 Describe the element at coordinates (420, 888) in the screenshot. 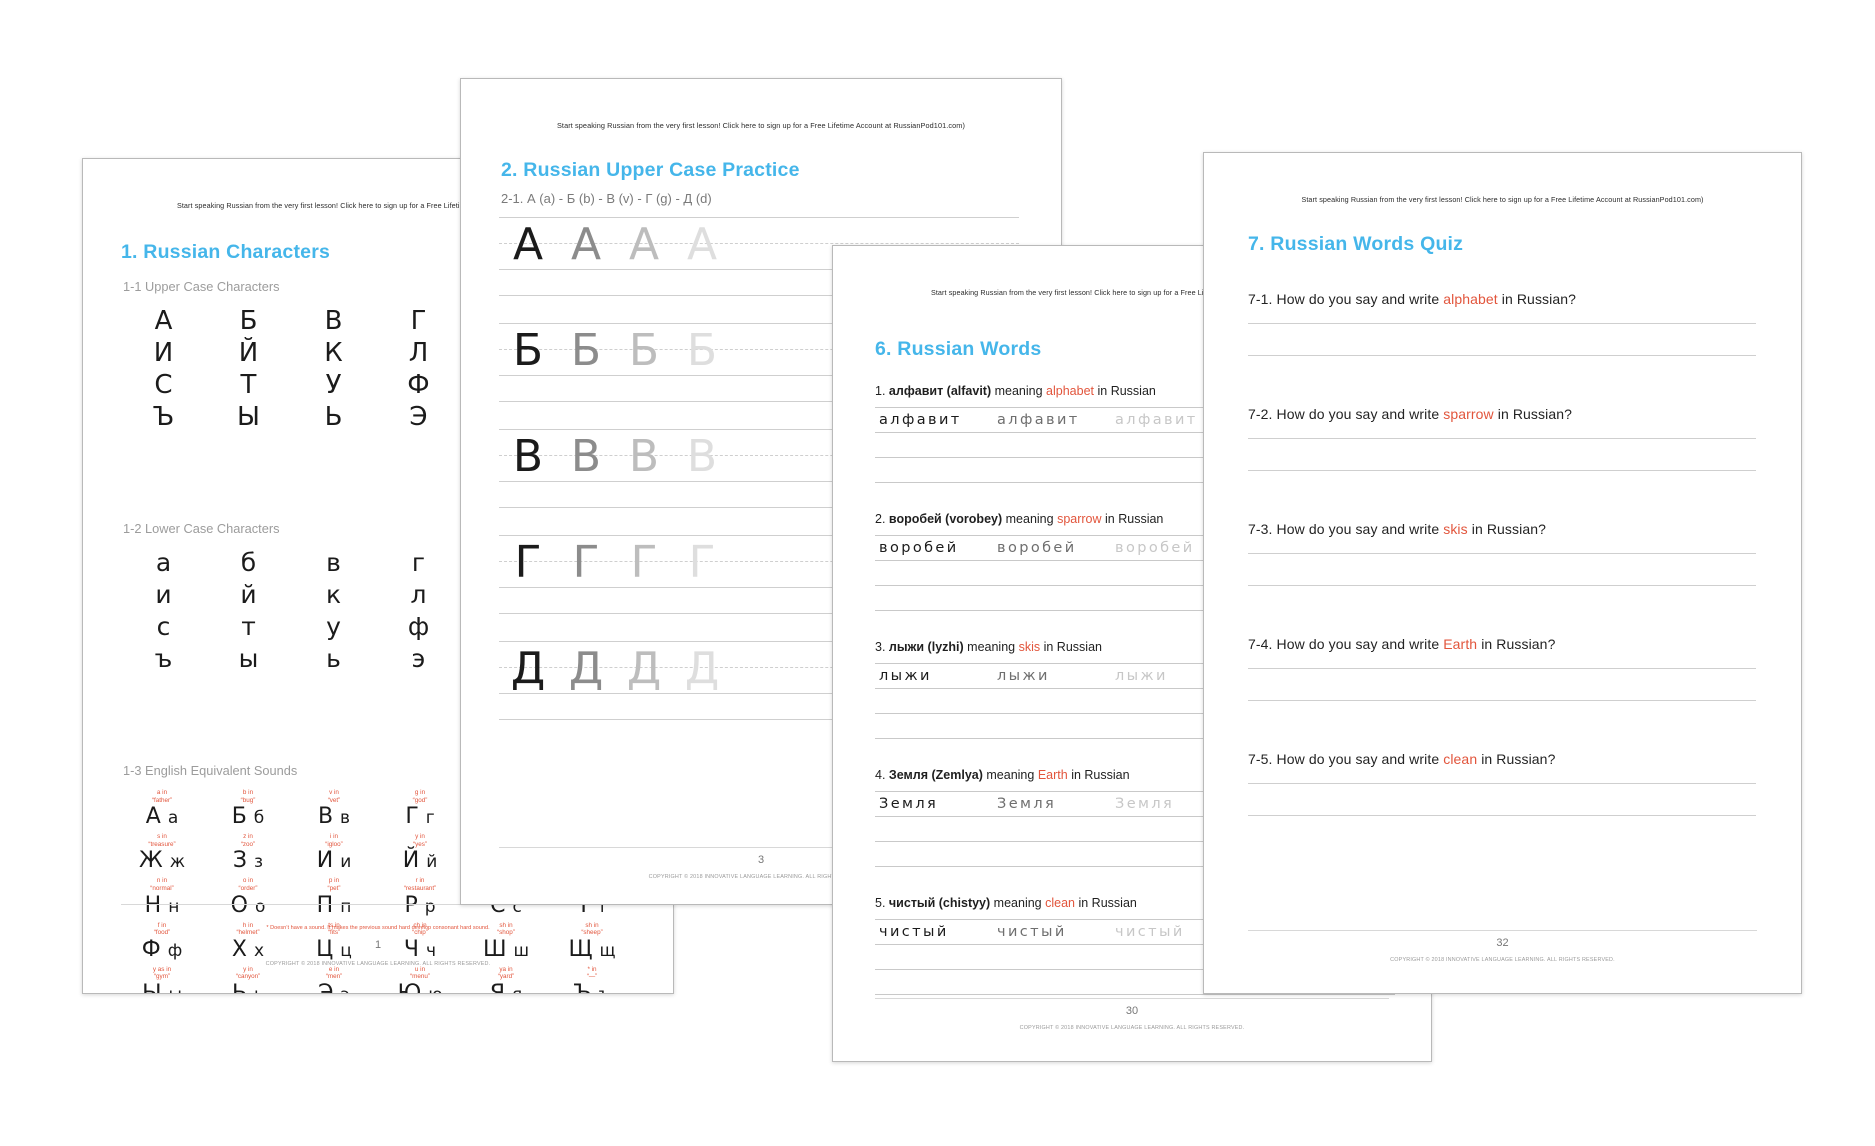

I see `sound-example: “restaurant”` at that location.